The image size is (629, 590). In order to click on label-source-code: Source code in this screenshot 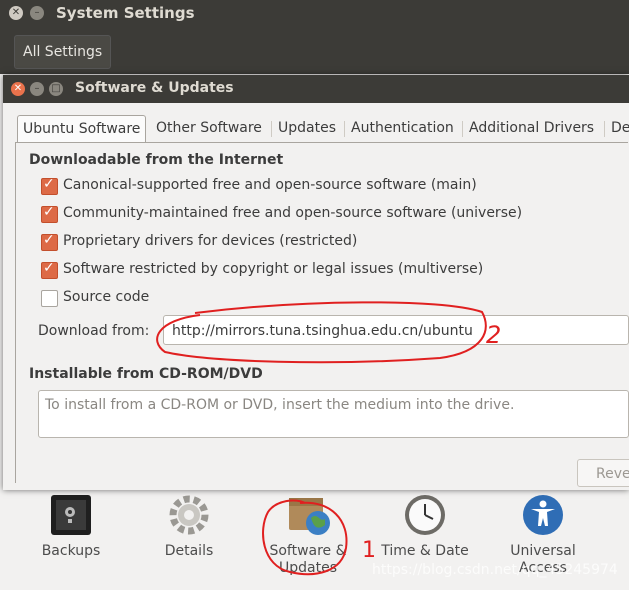, I will do `click(106, 297)`.